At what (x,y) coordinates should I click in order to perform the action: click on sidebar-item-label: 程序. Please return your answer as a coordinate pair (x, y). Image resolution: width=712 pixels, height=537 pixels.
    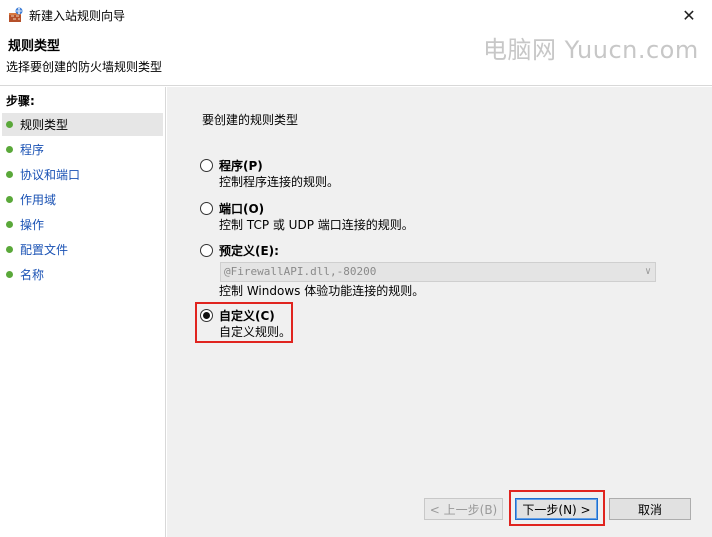
    Looking at the image, I should click on (32, 149).